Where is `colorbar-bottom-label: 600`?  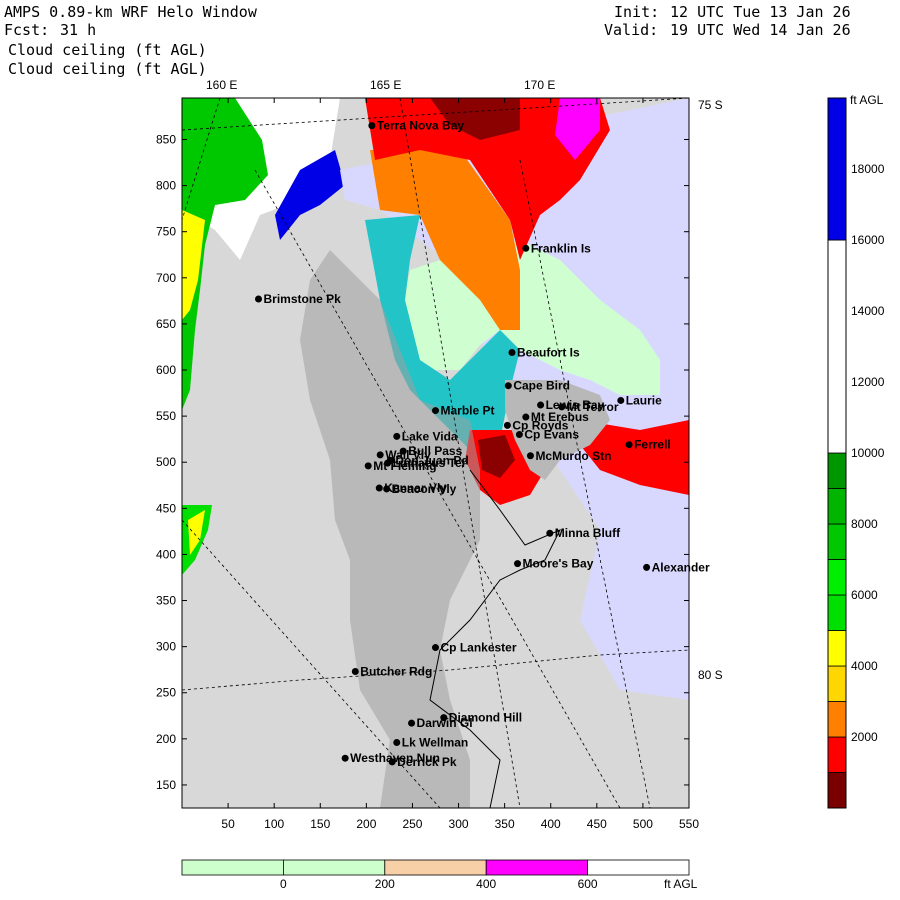 colorbar-bottom-label: 600 is located at coordinates (588, 884).